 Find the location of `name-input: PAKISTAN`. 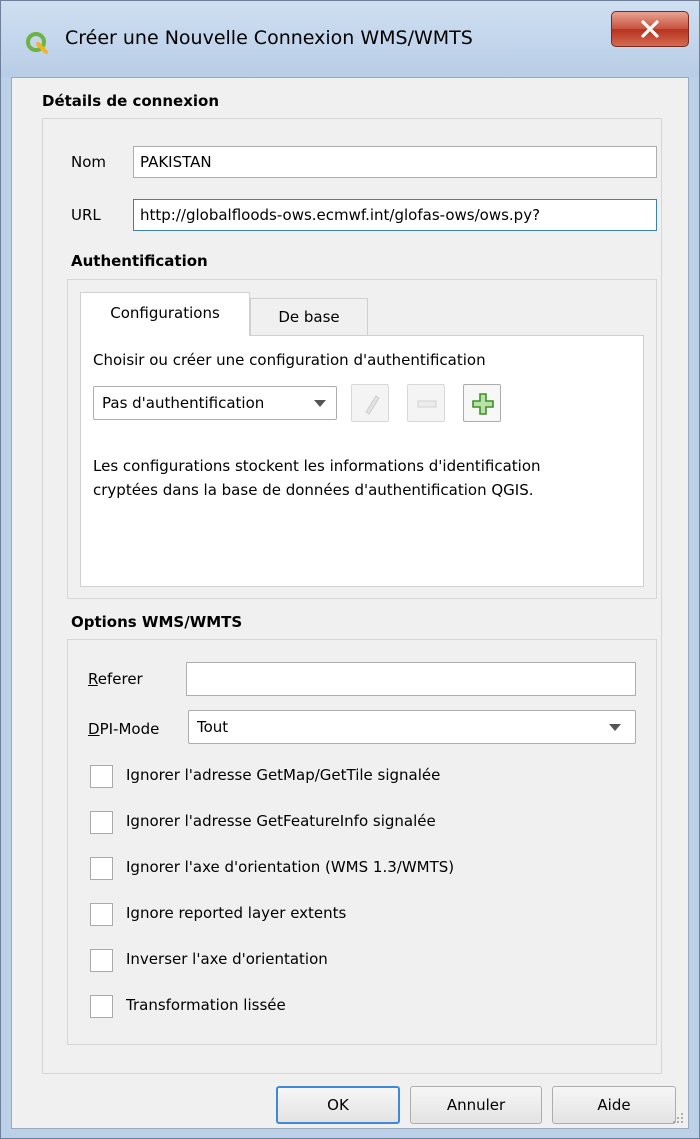

name-input: PAKISTAN is located at coordinates (395, 162).